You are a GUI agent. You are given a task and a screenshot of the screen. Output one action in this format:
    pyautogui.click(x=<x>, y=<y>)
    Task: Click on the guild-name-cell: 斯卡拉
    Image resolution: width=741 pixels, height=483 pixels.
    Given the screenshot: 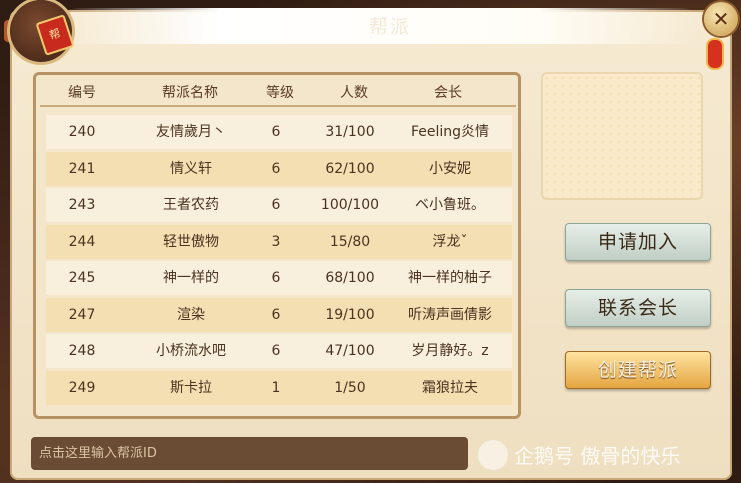 What is the action you would take?
    pyautogui.click(x=191, y=387)
    